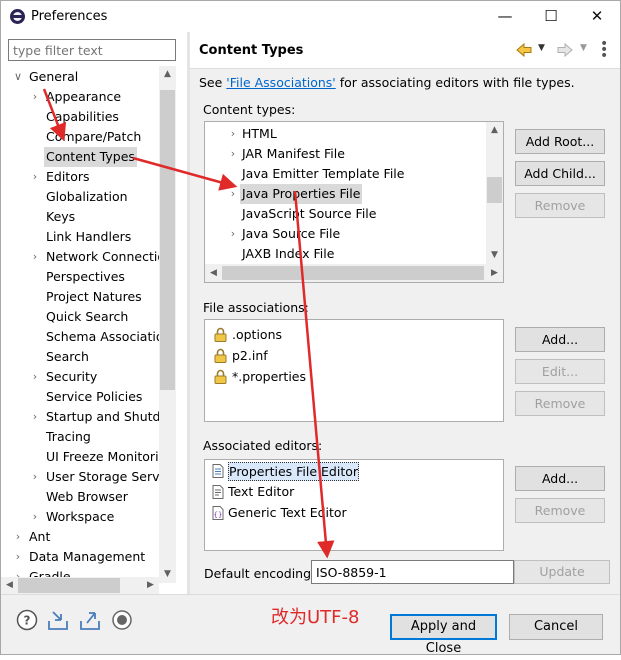  I want to click on tree-item: › Ant, so click(80, 537).